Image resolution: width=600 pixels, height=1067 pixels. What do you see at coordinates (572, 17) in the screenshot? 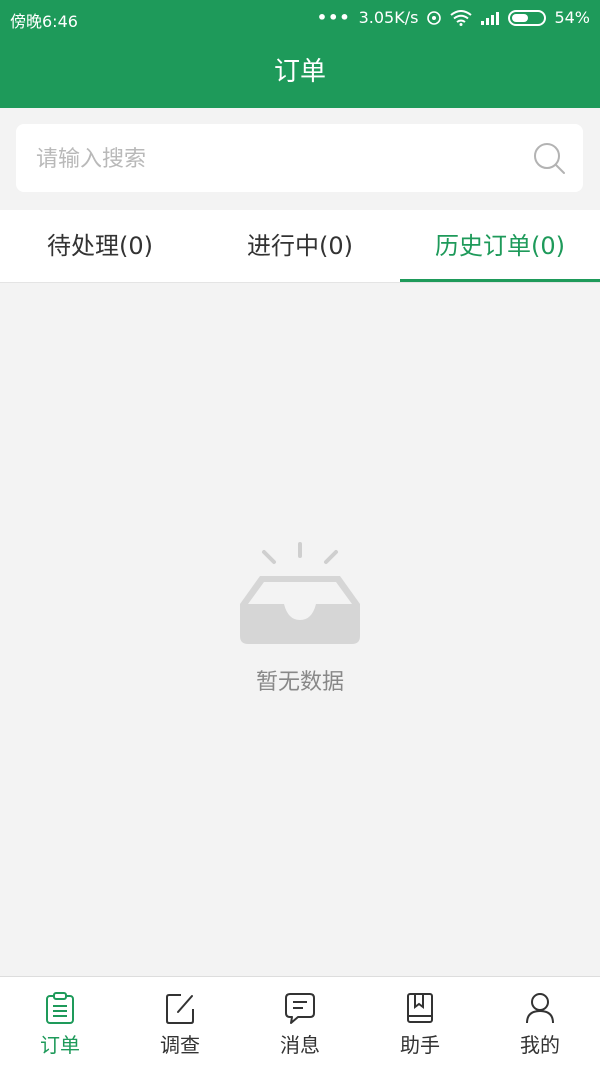
I see `battery-percent: 54%` at bounding box center [572, 17].